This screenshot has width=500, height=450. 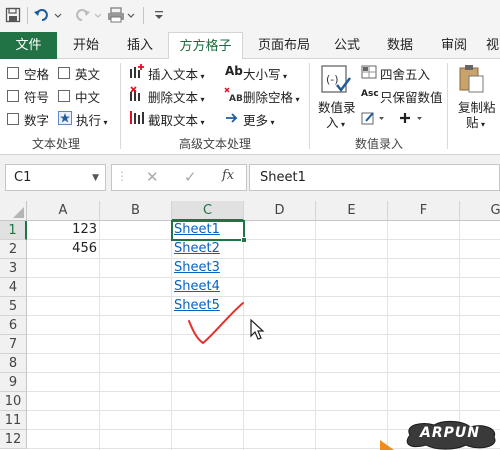 What do you see at coordinates (122, 176) in the screenshot?
I see `drag-handle-icon: ⋮` at bounding box center [122, 176].